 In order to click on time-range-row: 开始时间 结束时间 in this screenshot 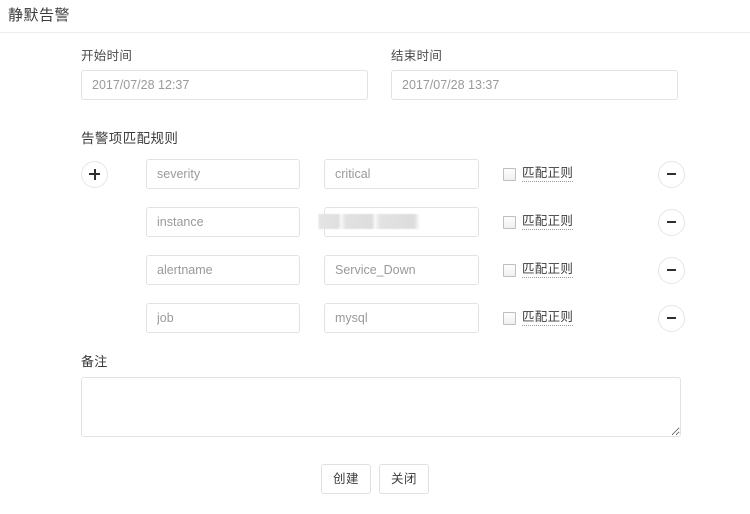, I will do `click(375, 66)`.